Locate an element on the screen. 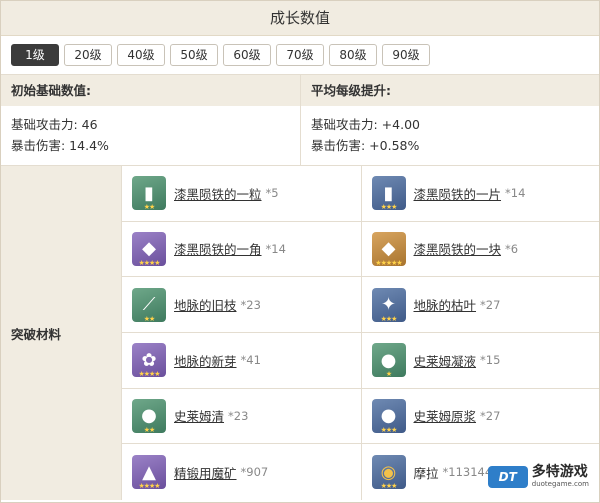 Image resolution: width=600 pixels, height=503 pixels. material-count: *907 is located at coordinates (254, 472).